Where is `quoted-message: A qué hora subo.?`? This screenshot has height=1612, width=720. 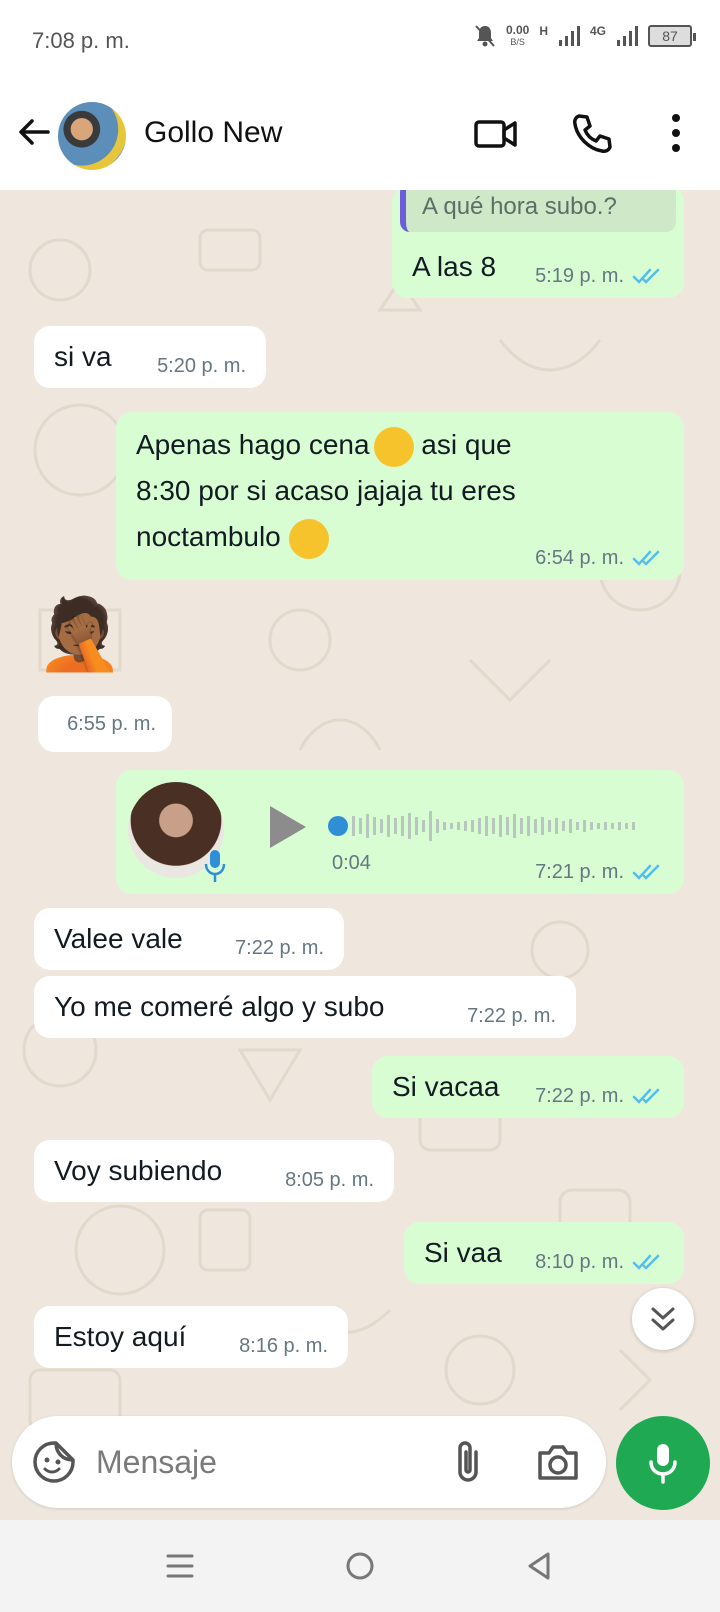
quoted-message: A qué hora subo.? is located at coordinates (538, 211).